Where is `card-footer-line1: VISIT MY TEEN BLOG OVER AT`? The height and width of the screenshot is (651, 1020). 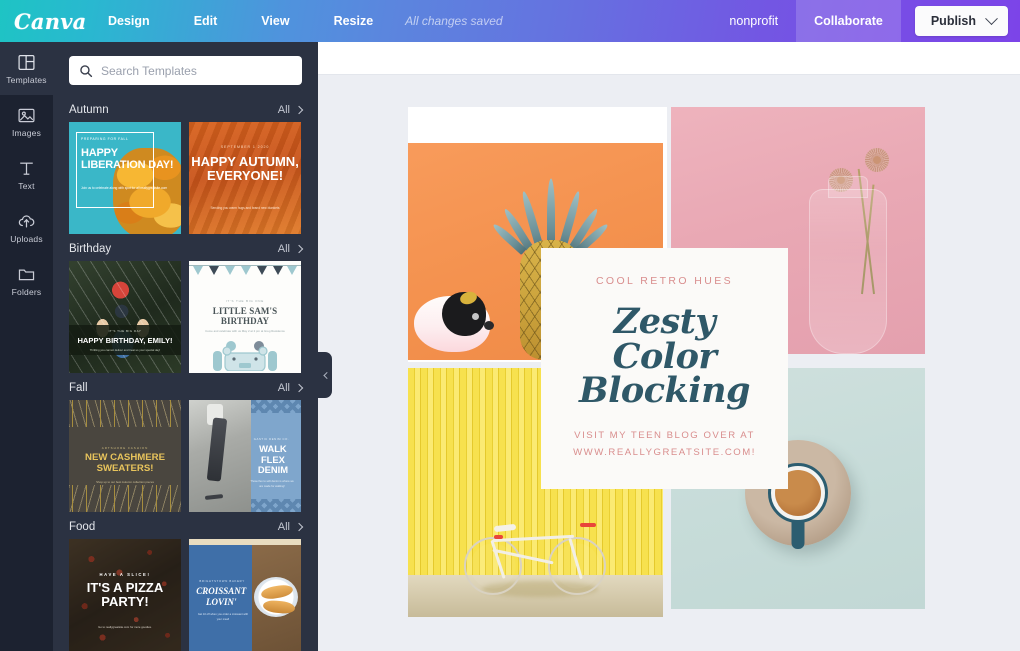 card-footer-line1: VISIT MY TEEN BLOG OVER AT is located at coordinates (664, 436).